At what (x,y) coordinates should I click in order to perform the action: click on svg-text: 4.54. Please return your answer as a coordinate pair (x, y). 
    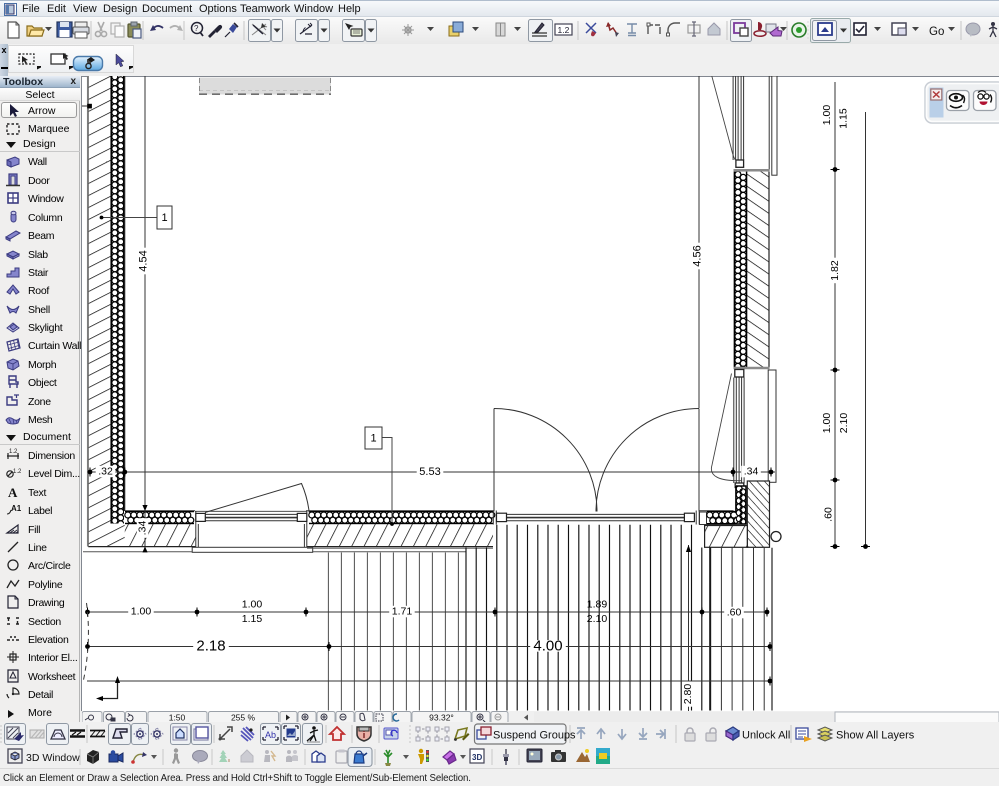
    Looking at the image, I should click on (144, 260).